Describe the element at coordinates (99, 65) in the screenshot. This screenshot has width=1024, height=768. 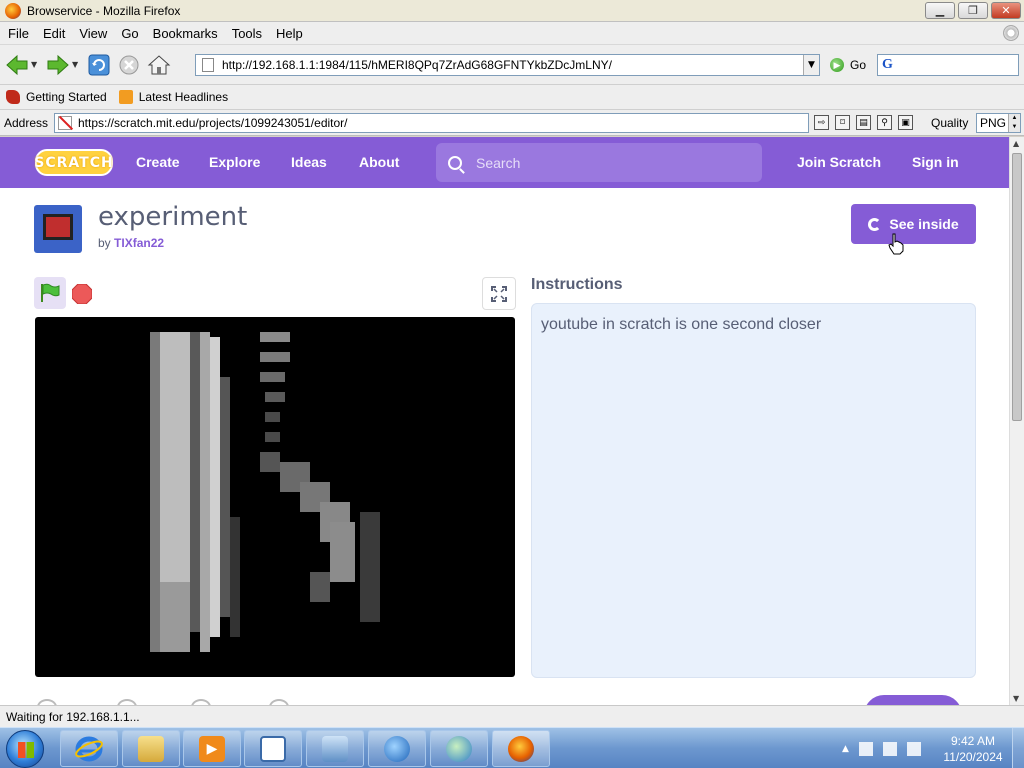
I see `reload-button` at that location.